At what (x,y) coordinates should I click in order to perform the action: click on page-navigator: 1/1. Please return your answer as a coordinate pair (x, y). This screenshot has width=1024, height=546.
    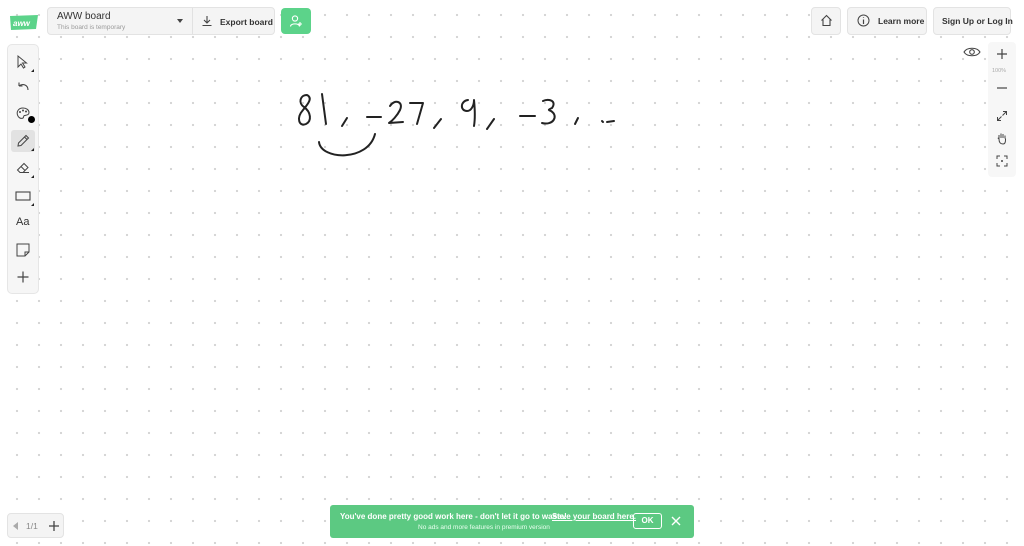
    Looking at the image, I should click on (35, 525).